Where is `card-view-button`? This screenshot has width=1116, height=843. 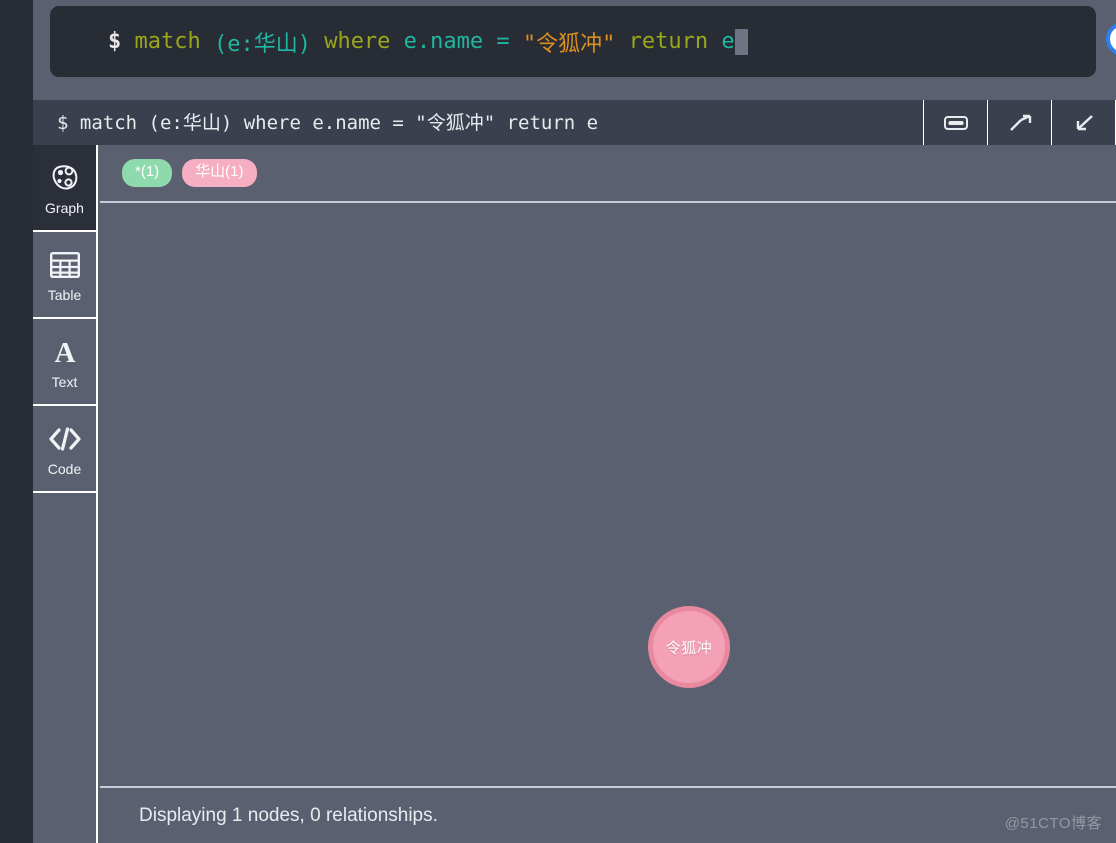
card-view-button is located at coordinates (955, 122).